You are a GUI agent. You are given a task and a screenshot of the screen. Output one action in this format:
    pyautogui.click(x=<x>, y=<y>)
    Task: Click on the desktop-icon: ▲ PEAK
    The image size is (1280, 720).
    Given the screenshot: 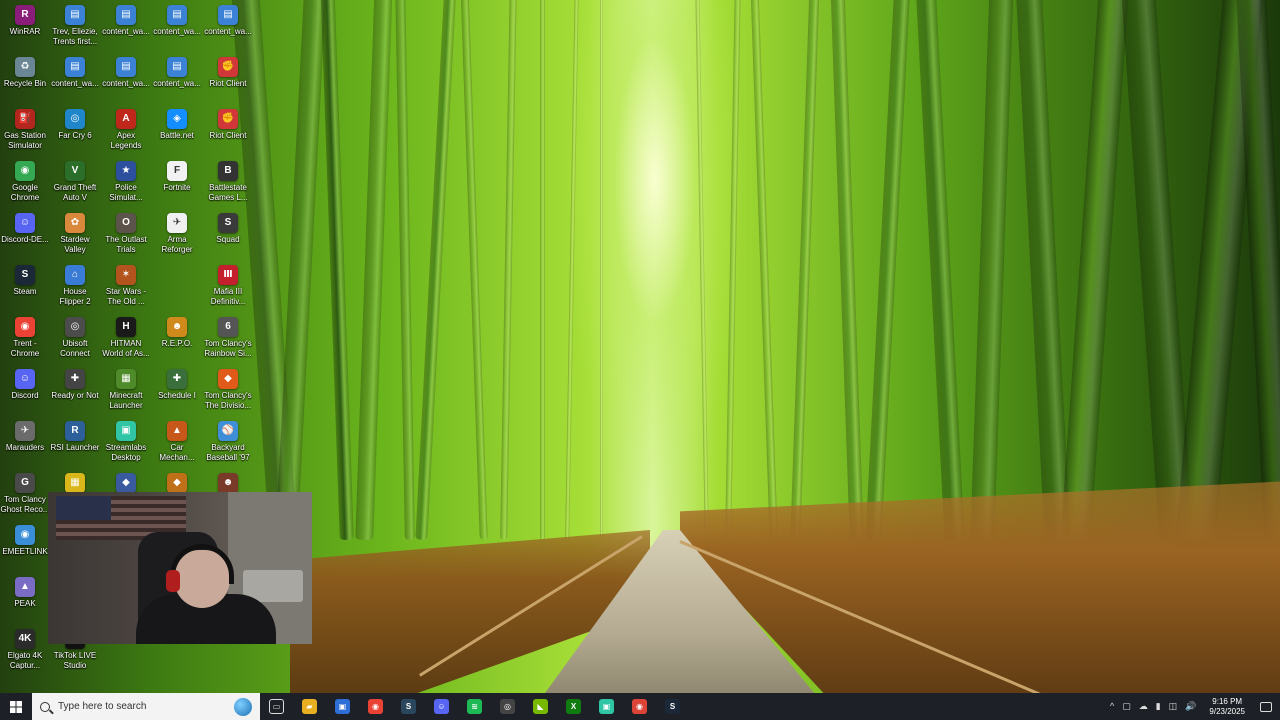 What is the action you would take?
    pyautogui.click(x=25, y=600)
    